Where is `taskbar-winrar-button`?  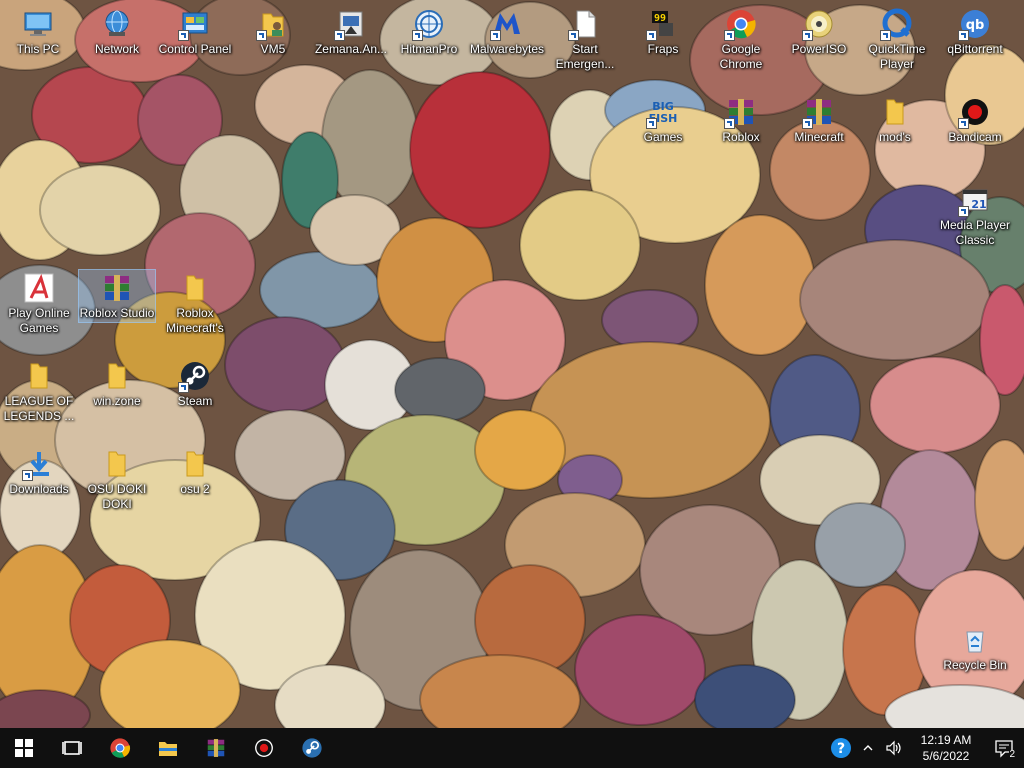 taskbar-winrar-button is located at coordinates (216, 748).